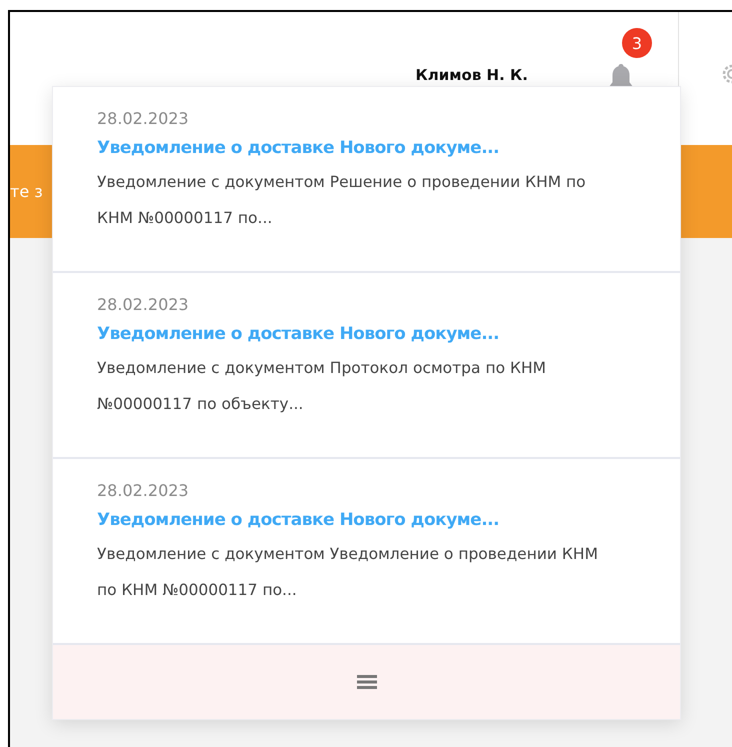 The width and height of the screenshot is (732, 747). What do you see at coordinates (366, 682) in the screenshot?
I see `menu-button` at bounding box center [366, 682].